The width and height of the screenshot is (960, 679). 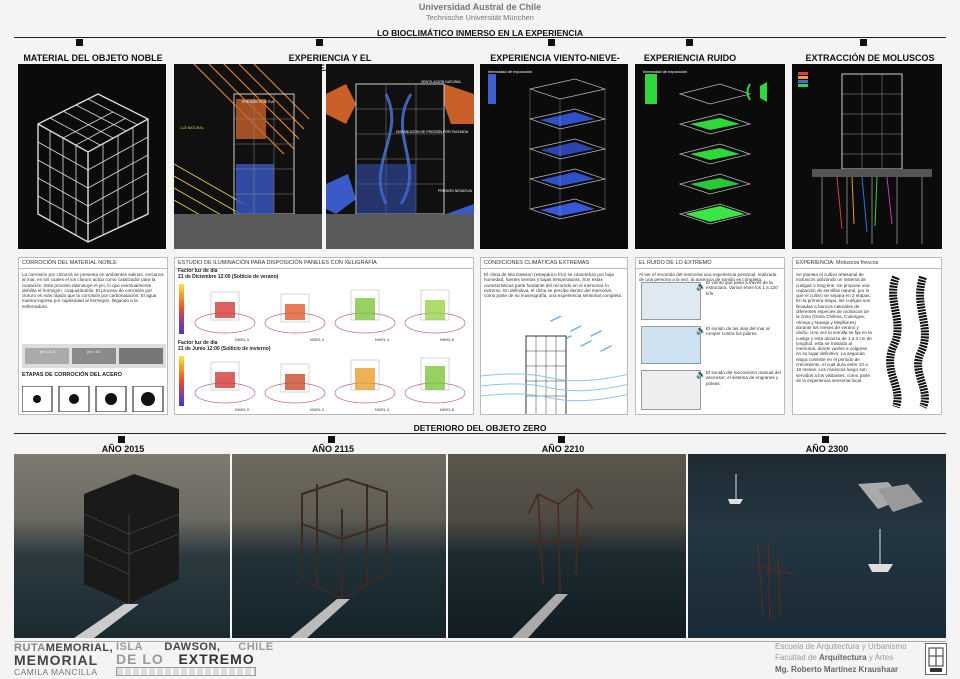 I want to click on noise-title: EL RUIDO DE LO EXTREMO, so click(x=710, y=263).